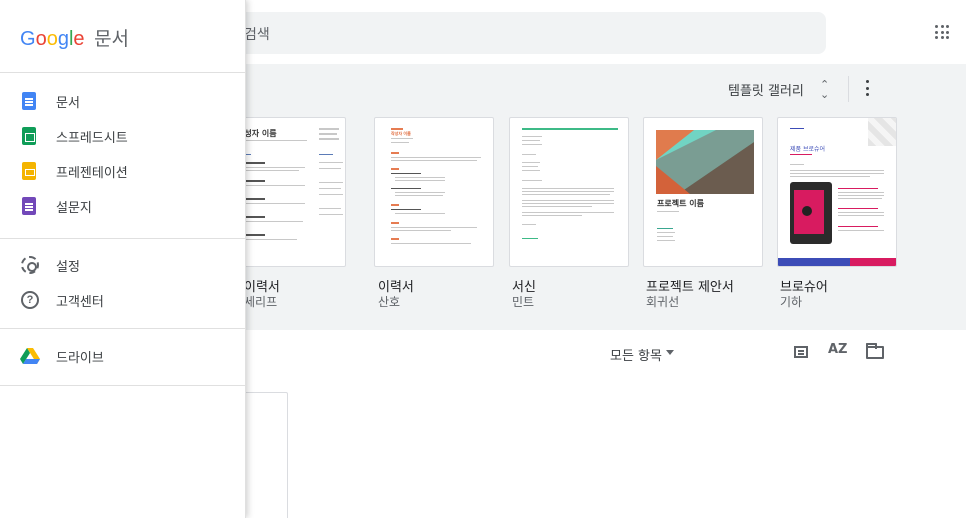  Describe the element at coordinates (112, 39) in the screenshot. I see `product-name: 문서` at that location.